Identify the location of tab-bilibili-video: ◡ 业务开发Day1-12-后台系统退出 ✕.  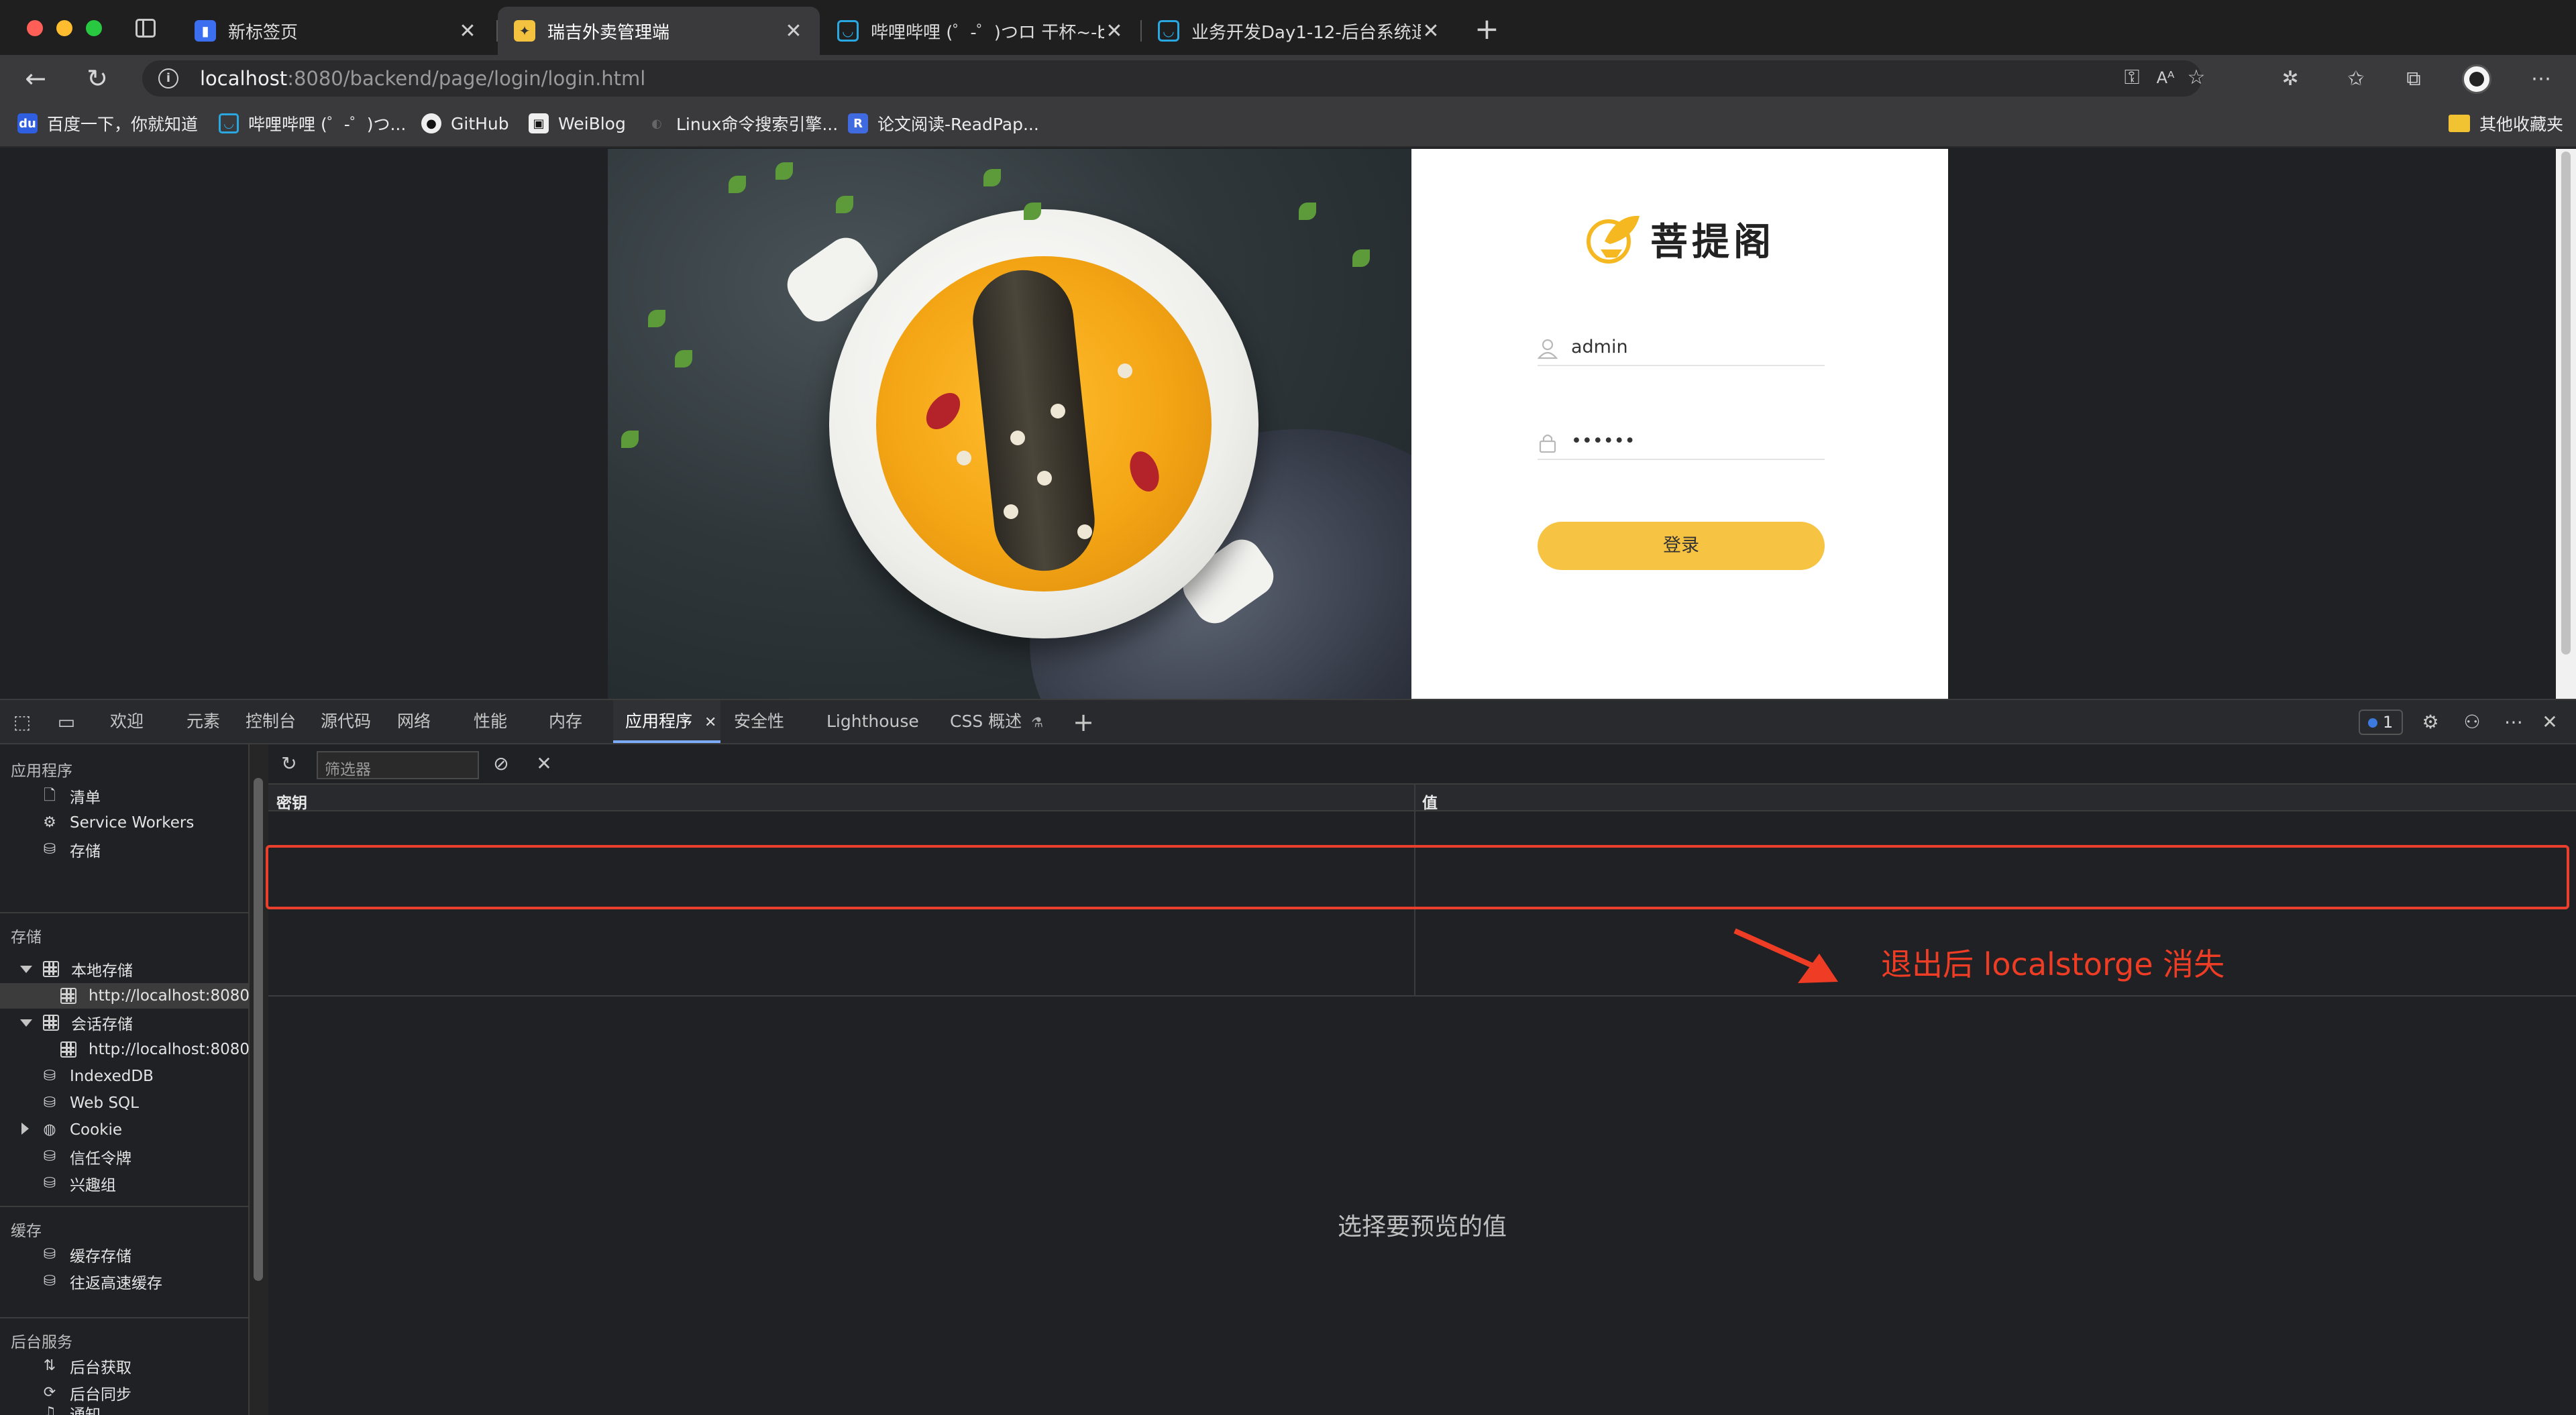
(1299, 31).